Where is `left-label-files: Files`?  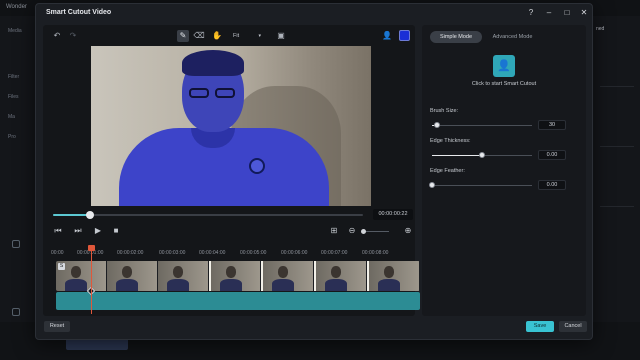
left-label-files: Files is located at coordinates (13, 97).